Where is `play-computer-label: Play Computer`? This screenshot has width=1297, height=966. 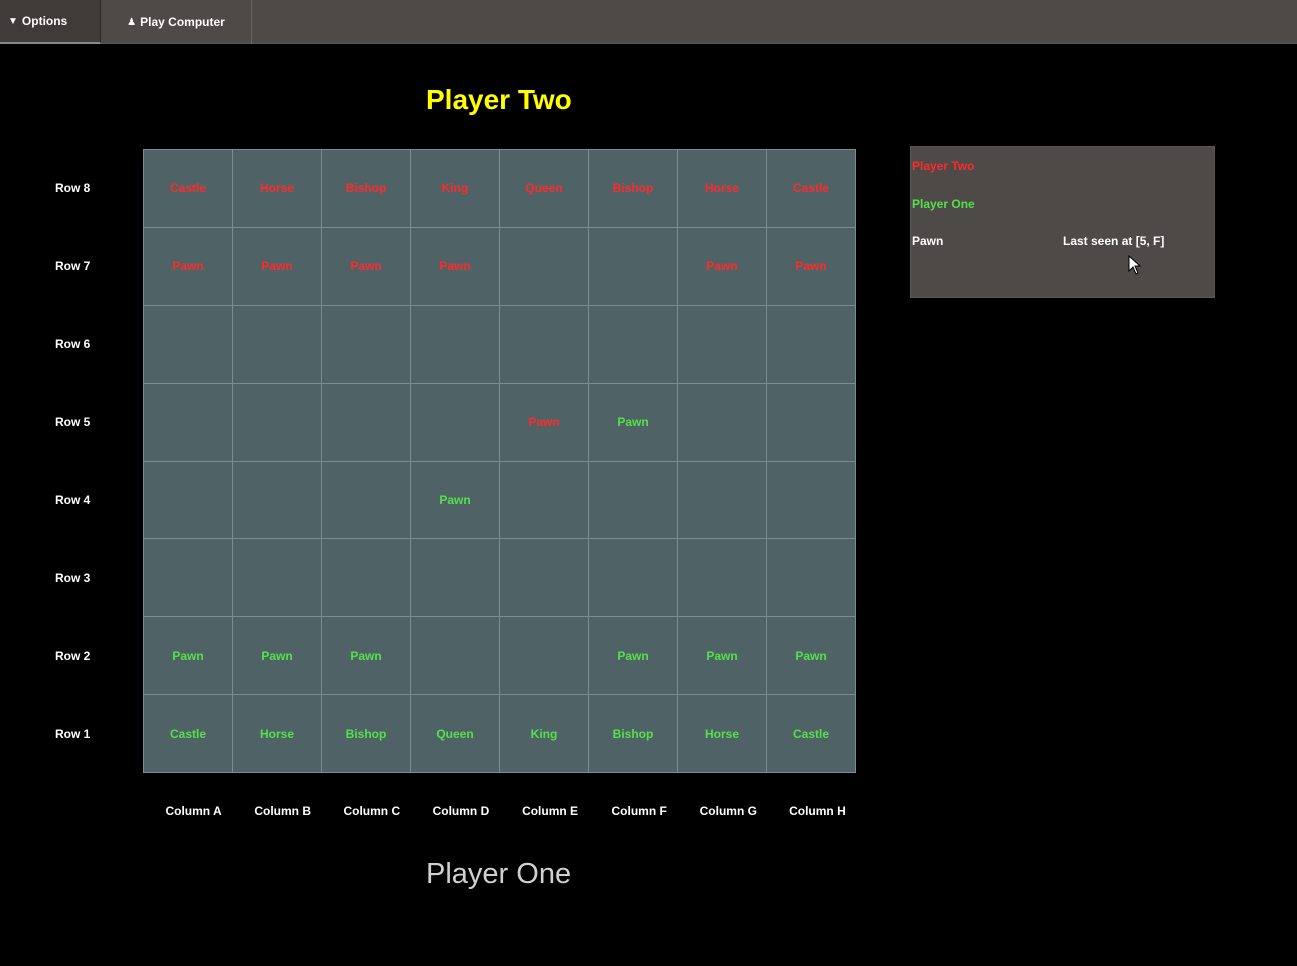
play-computer-label: Play Computer is located at coordinates (182, 22).